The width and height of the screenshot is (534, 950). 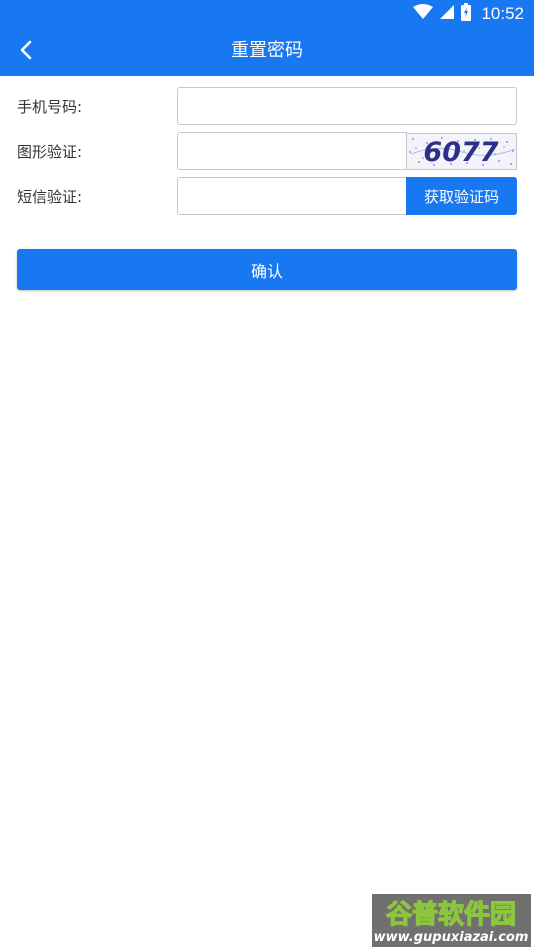 I want to click on wifi-icon, so click(x=423, y=14).